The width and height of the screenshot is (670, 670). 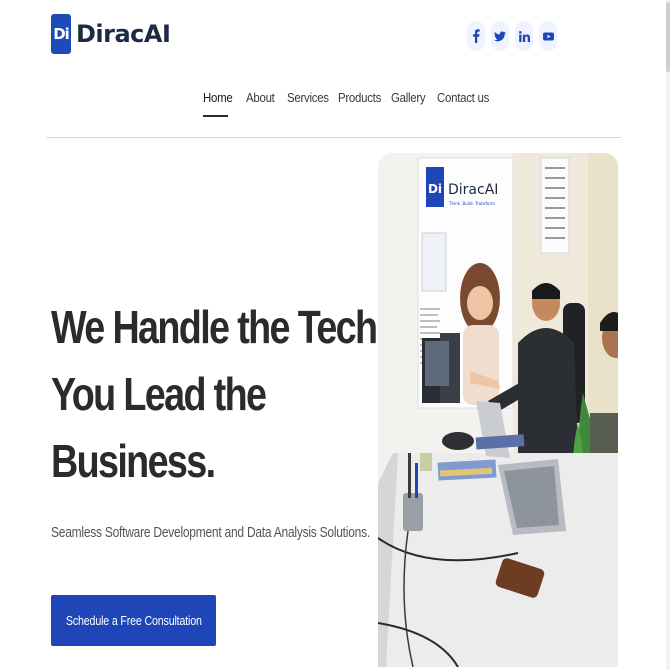 I want to click on nav-item-home: Home, so click(x=218, y=97).